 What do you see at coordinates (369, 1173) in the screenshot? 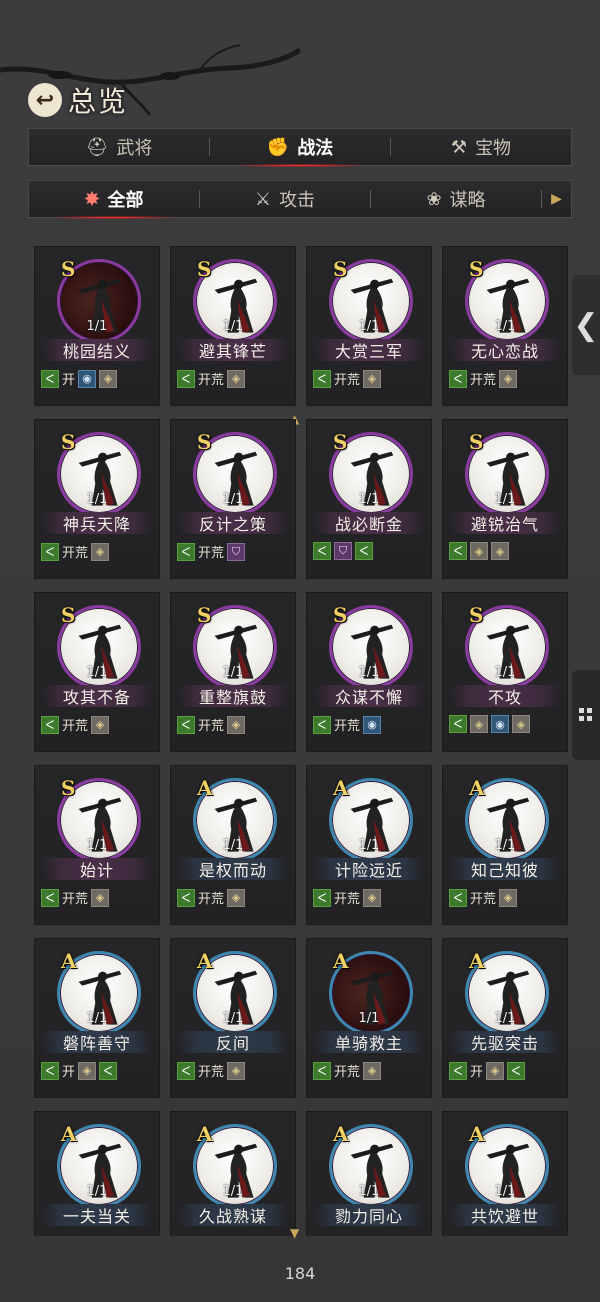
I see `tactic-card: A 1/1 勠力同心` at bounding box center [369, 1173].